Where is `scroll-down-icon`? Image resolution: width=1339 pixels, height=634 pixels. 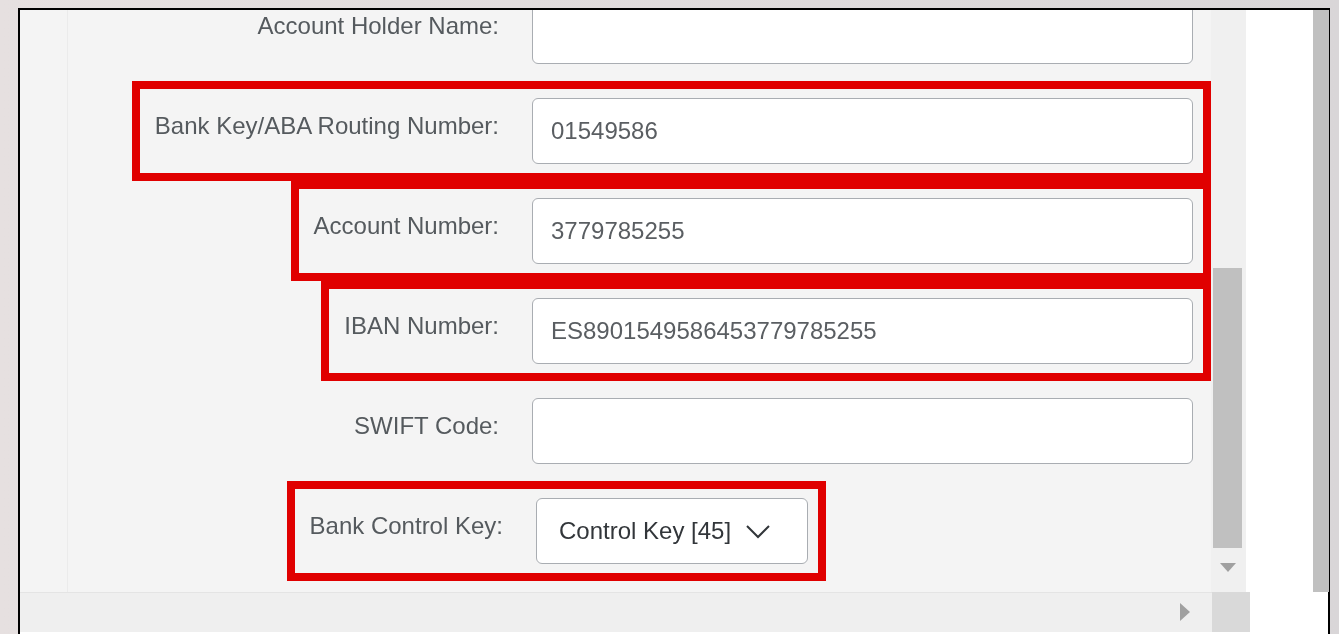 scroll-down-icon is located at coordinates (1228, 567).